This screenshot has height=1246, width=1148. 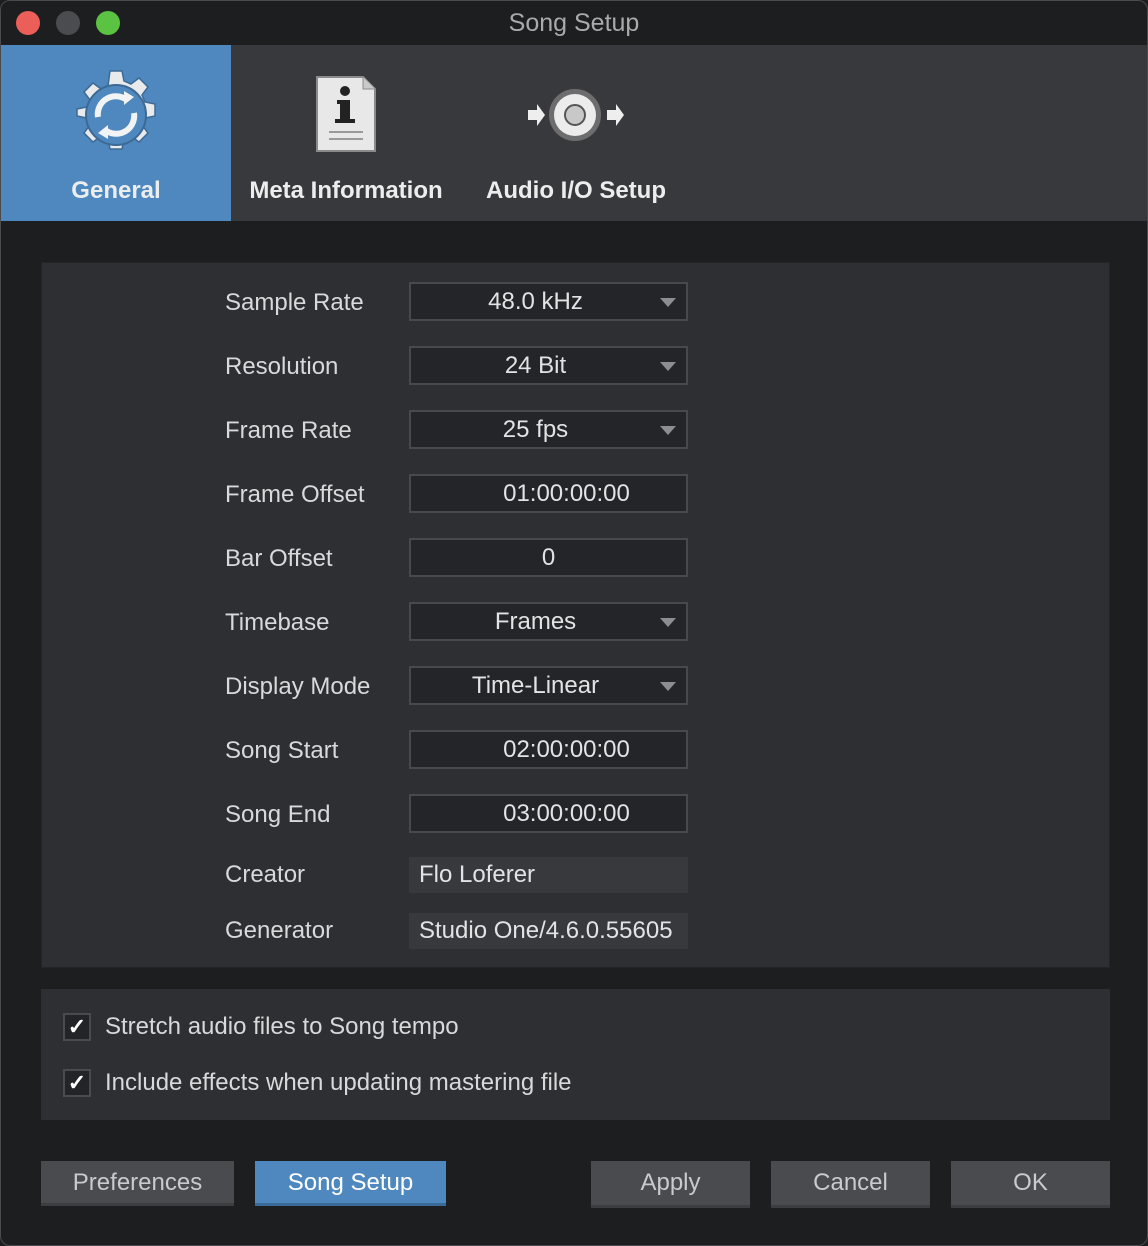 I want to click on resolution-label: Resolution, so click(x=282, y=366).